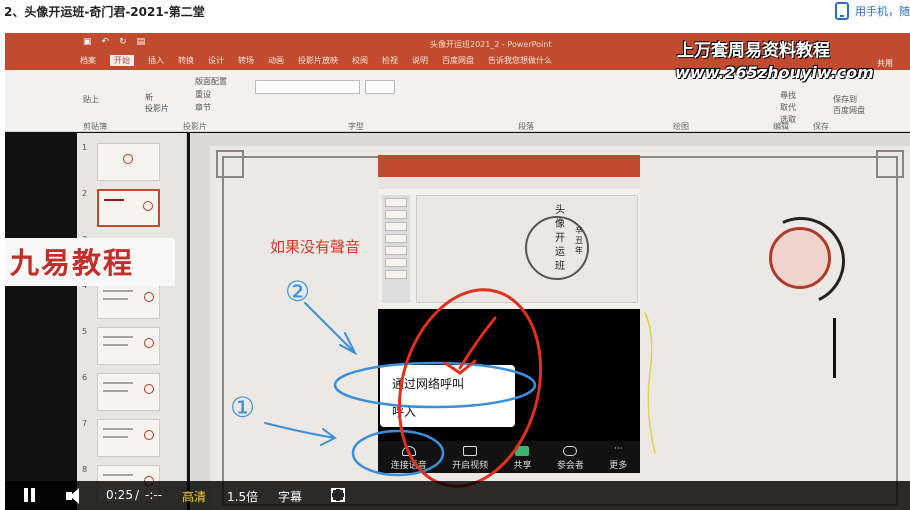 This screenshot has width=910, height=510. Describe the element at coordinates (774, 72) in the screenshot. I see `watermark-url: www.265zhouyiw.com` at that location.